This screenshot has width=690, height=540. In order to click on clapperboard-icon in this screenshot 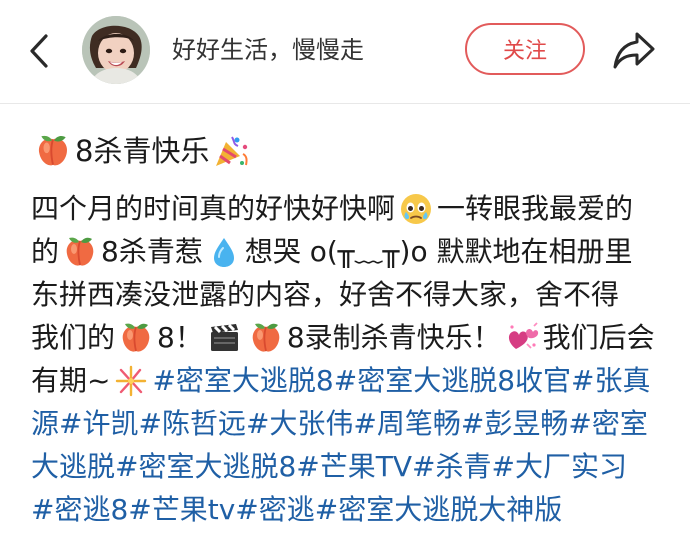, I will do `click(224, 338)`.